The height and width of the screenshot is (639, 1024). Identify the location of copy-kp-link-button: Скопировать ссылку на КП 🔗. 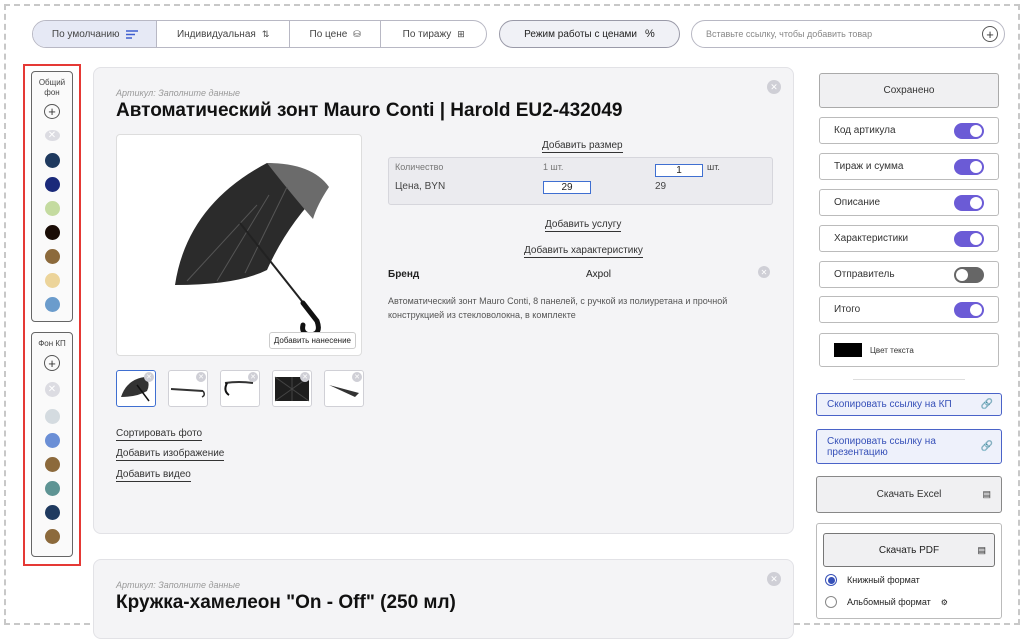
(909, 404).